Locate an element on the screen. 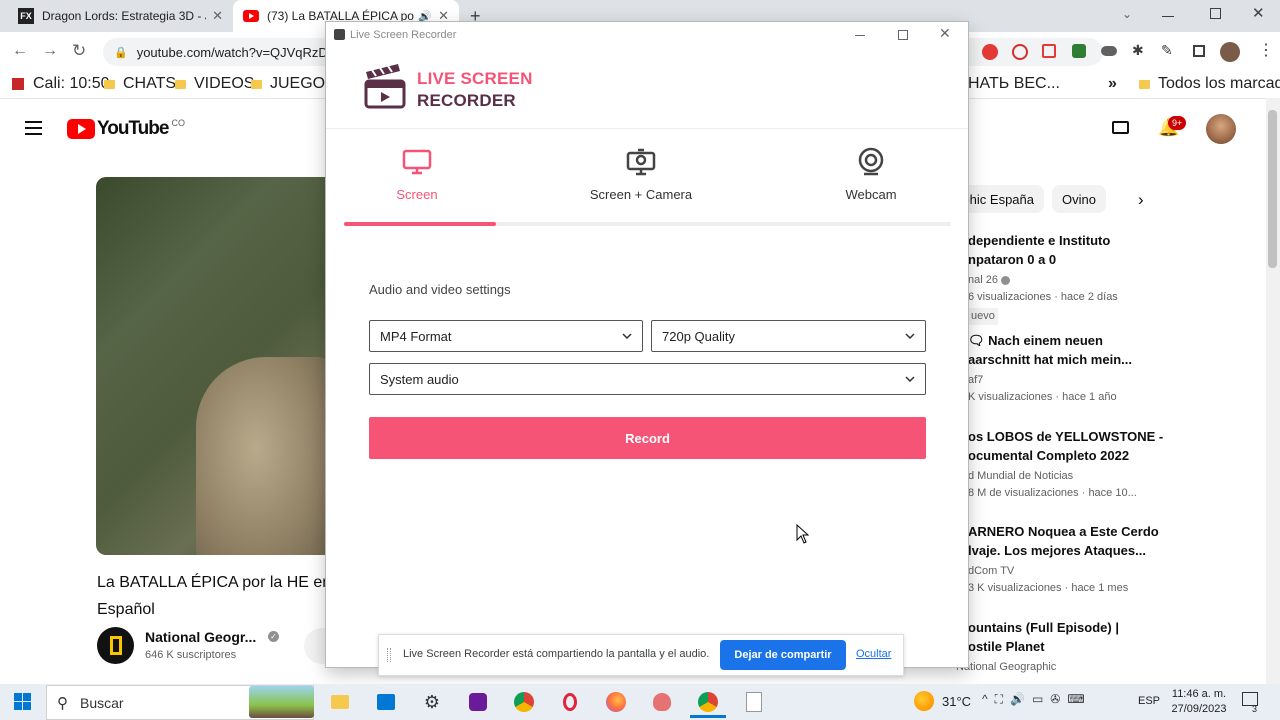 The image size is (1280, 720). tab-title: (73) La BATALLA ÉPICA por l is located at coordinates (341, 16).